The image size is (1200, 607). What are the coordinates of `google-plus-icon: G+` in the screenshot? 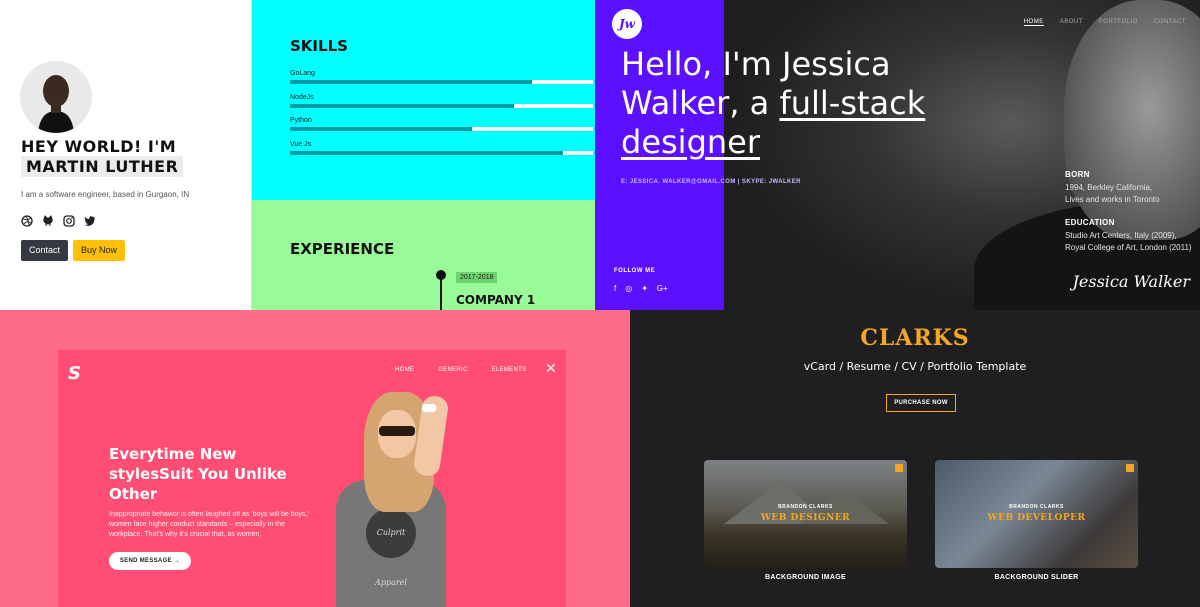 It's located at (662, 288).